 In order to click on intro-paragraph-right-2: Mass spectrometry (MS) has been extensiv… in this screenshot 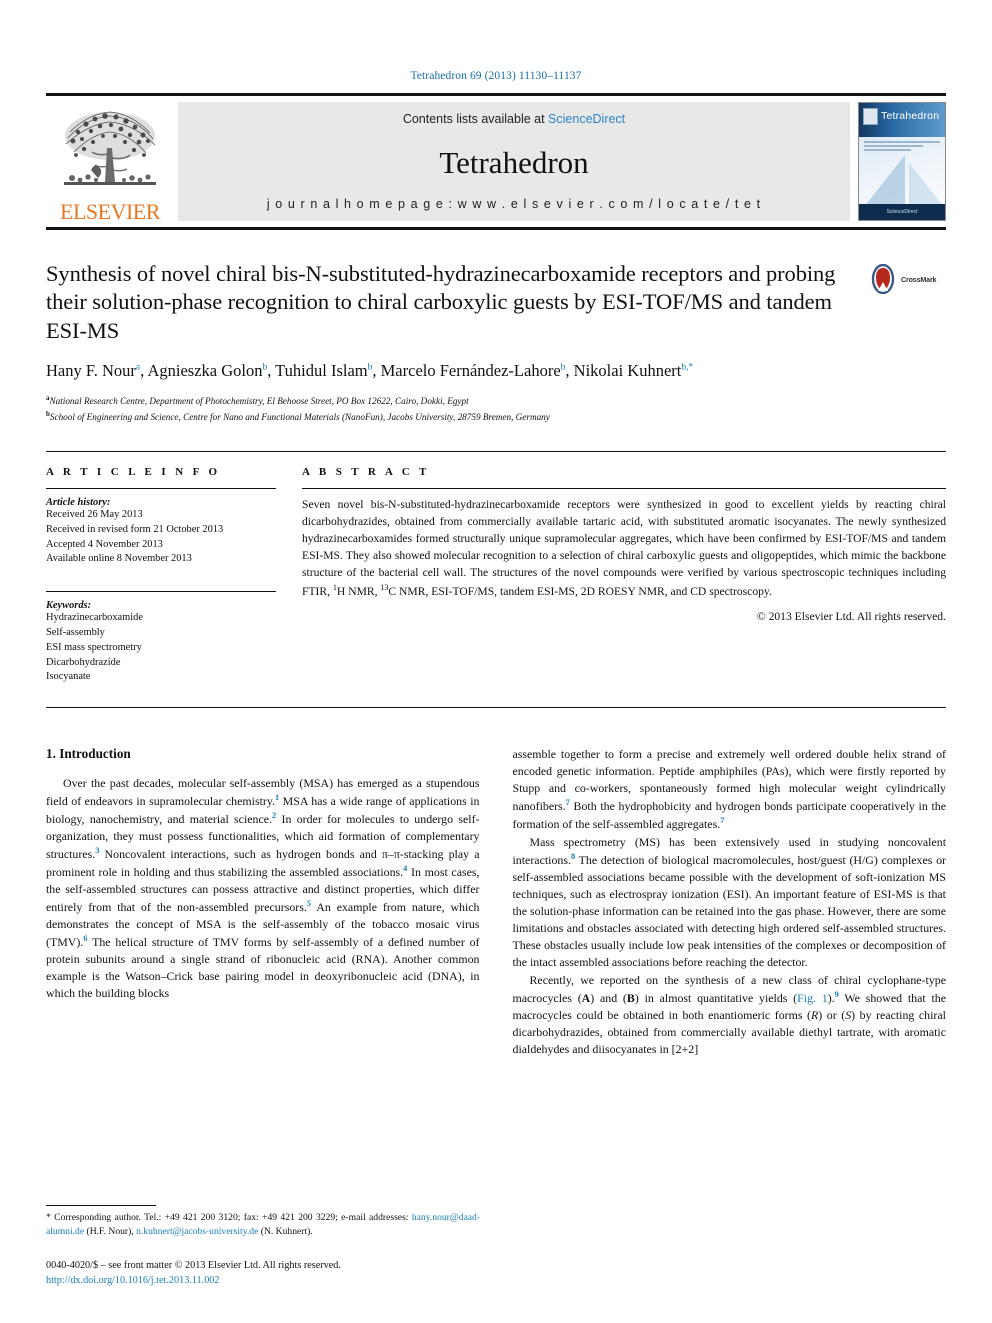, I will do `click(729, 902)`.